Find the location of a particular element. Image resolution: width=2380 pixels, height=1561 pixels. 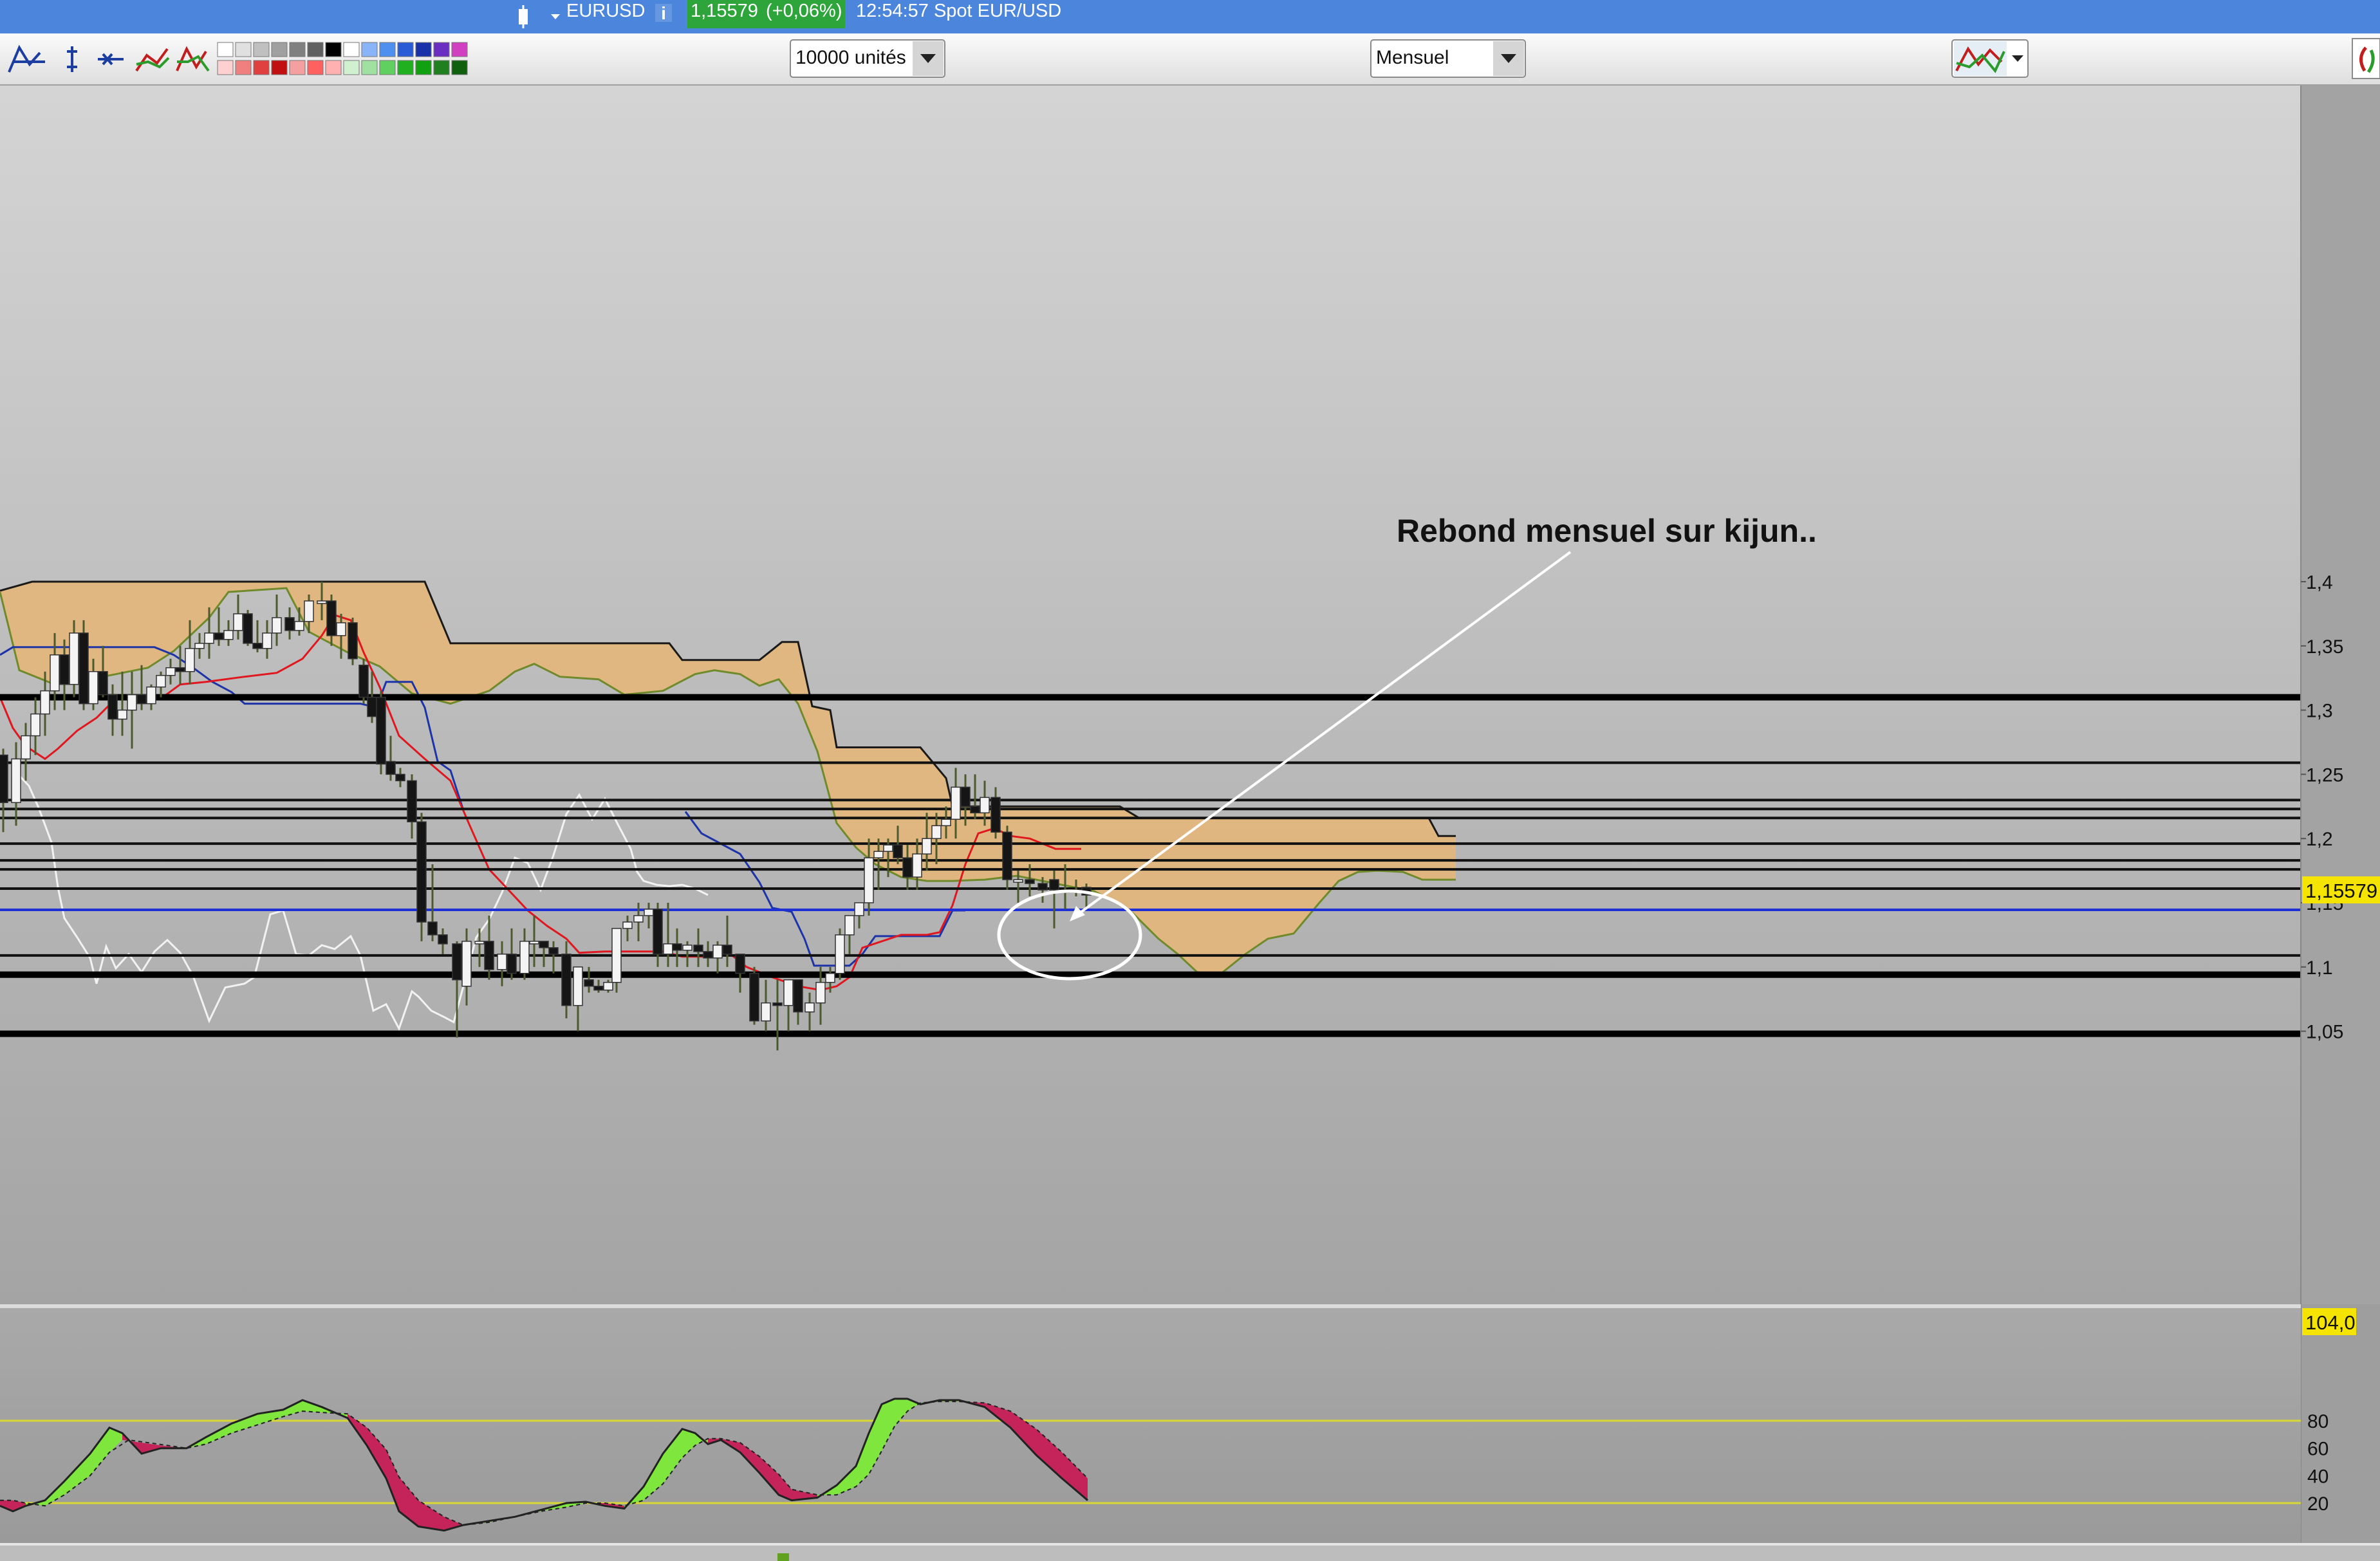

indicators-menu-icon is located at coordinates (1990, 58).